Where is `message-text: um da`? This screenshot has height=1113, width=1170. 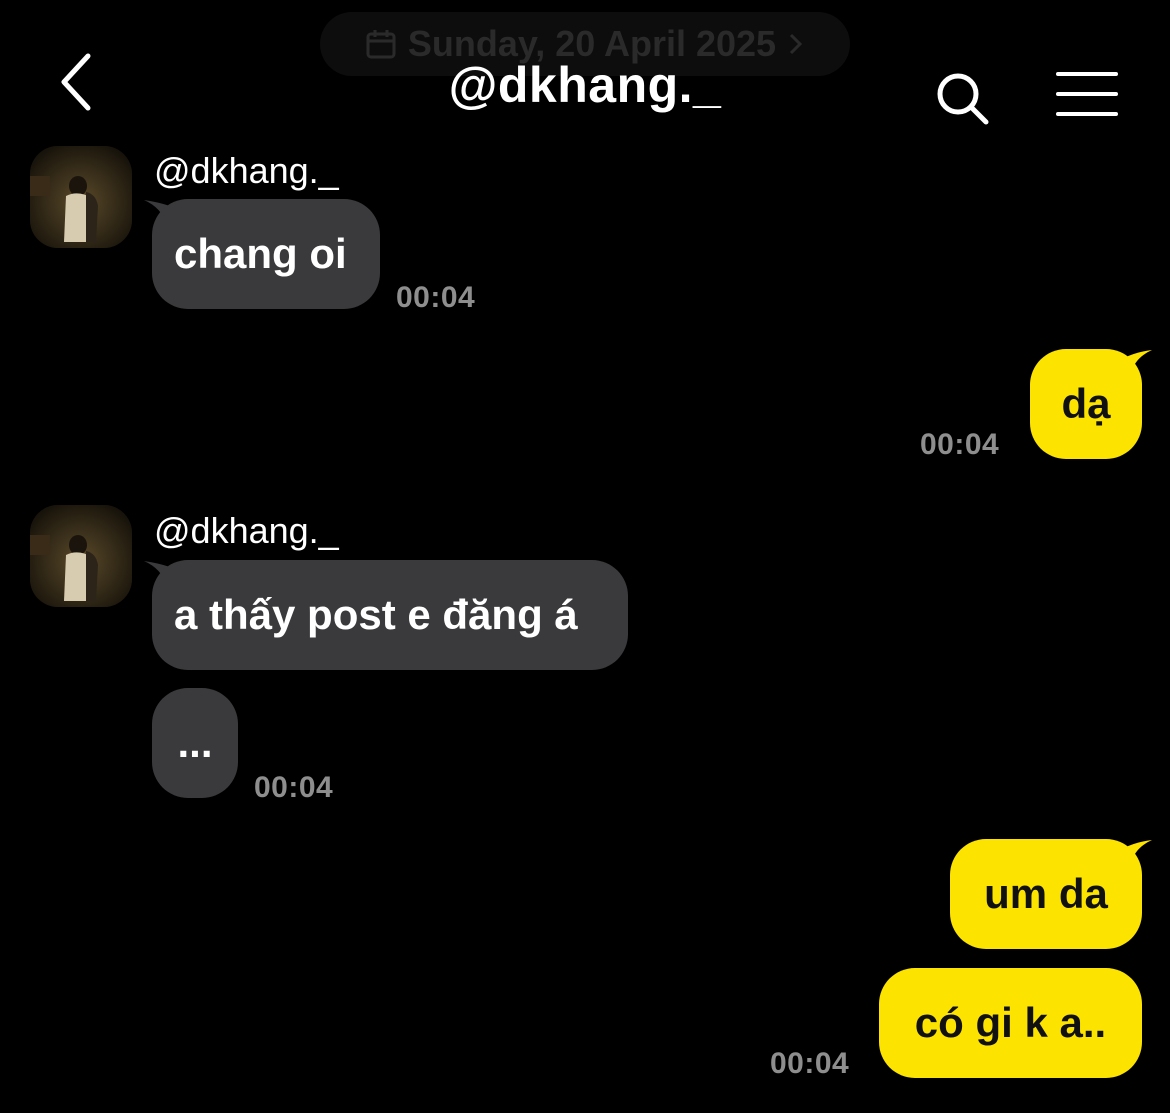
message-text: um da is located at coordinates (1046, 893).